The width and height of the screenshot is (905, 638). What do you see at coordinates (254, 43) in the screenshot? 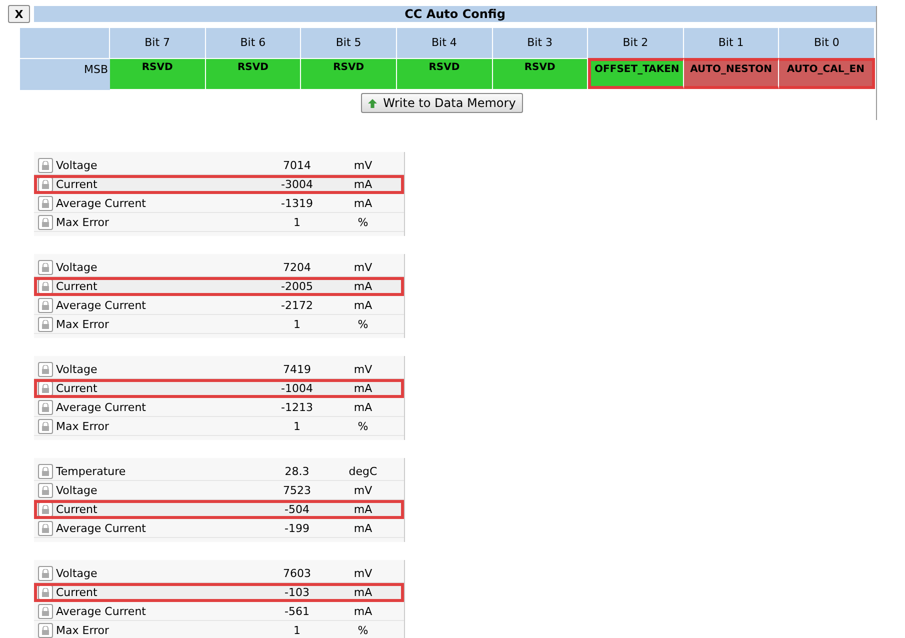
I see `bit-header: Bit 6` at bounding box center [254, 43].